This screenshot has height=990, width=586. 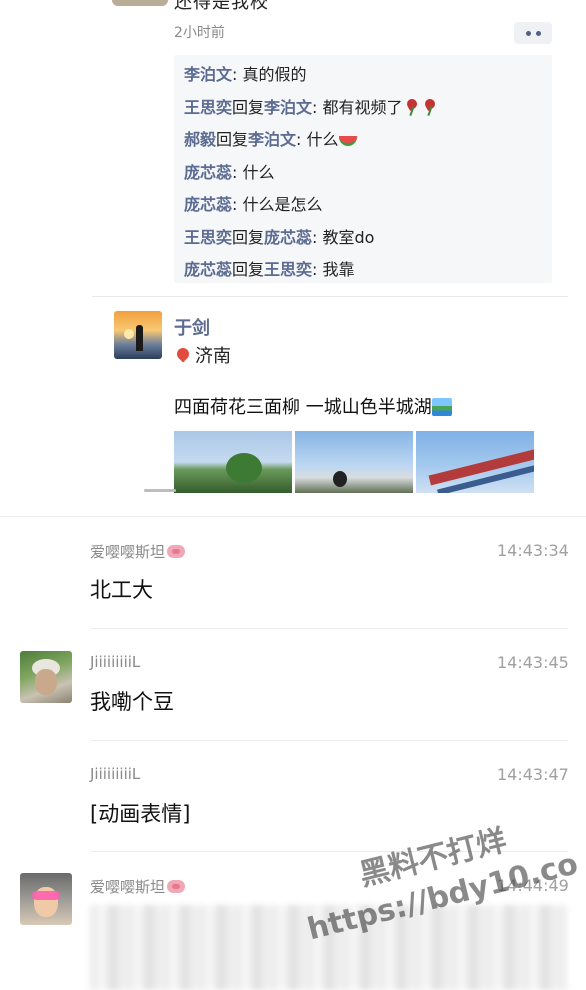 What do you see at coordinates (140, 3) in the screenshot?
I see `previous-post-image-edge` at bounding box center [140, 3].